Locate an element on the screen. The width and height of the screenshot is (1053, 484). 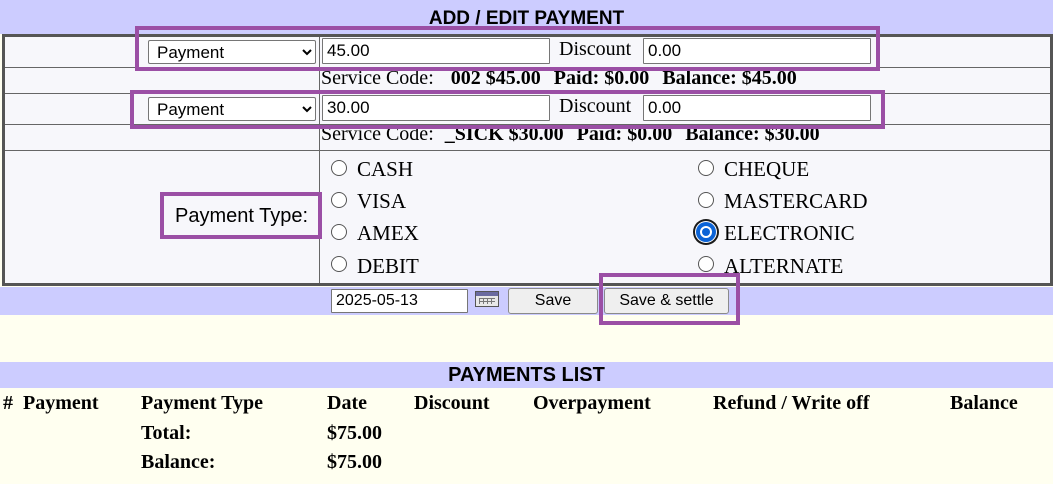
payment-type-select-1: Payment is located at coordinates (232, 52).